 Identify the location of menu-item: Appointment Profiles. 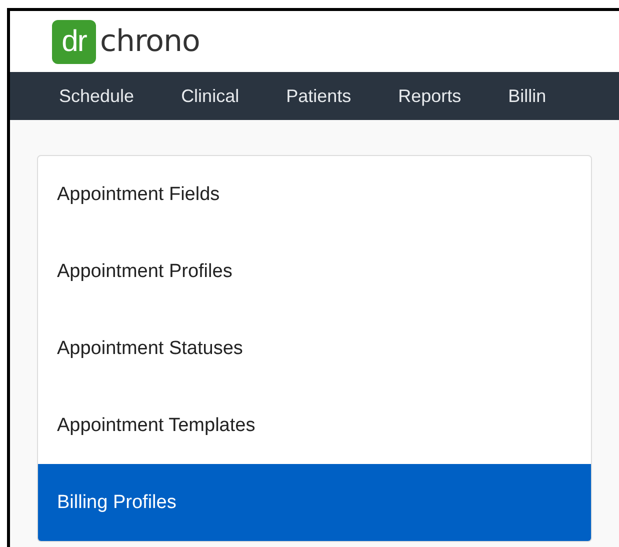
(314, 271).